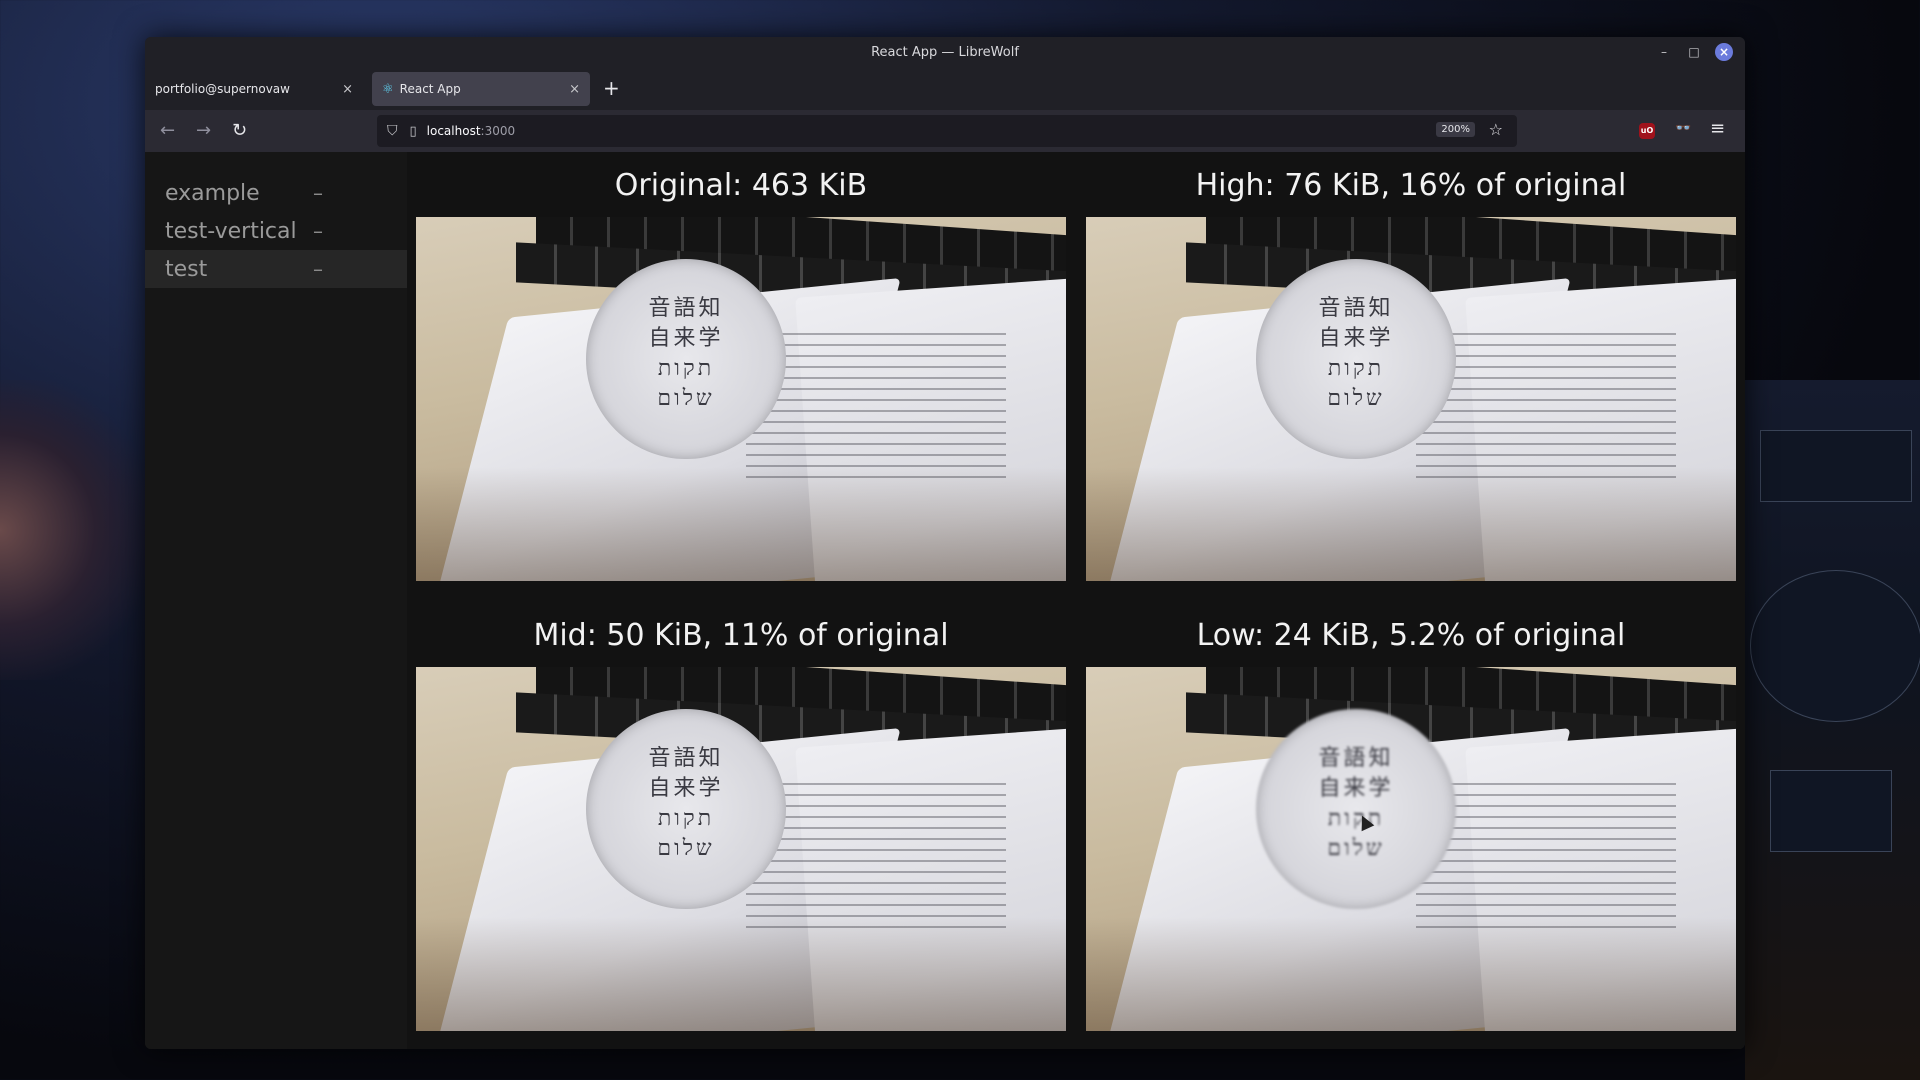  Describe the element at coordinates (1496, 129) in the screenshot. I see `star-icon: ☆` at that location.